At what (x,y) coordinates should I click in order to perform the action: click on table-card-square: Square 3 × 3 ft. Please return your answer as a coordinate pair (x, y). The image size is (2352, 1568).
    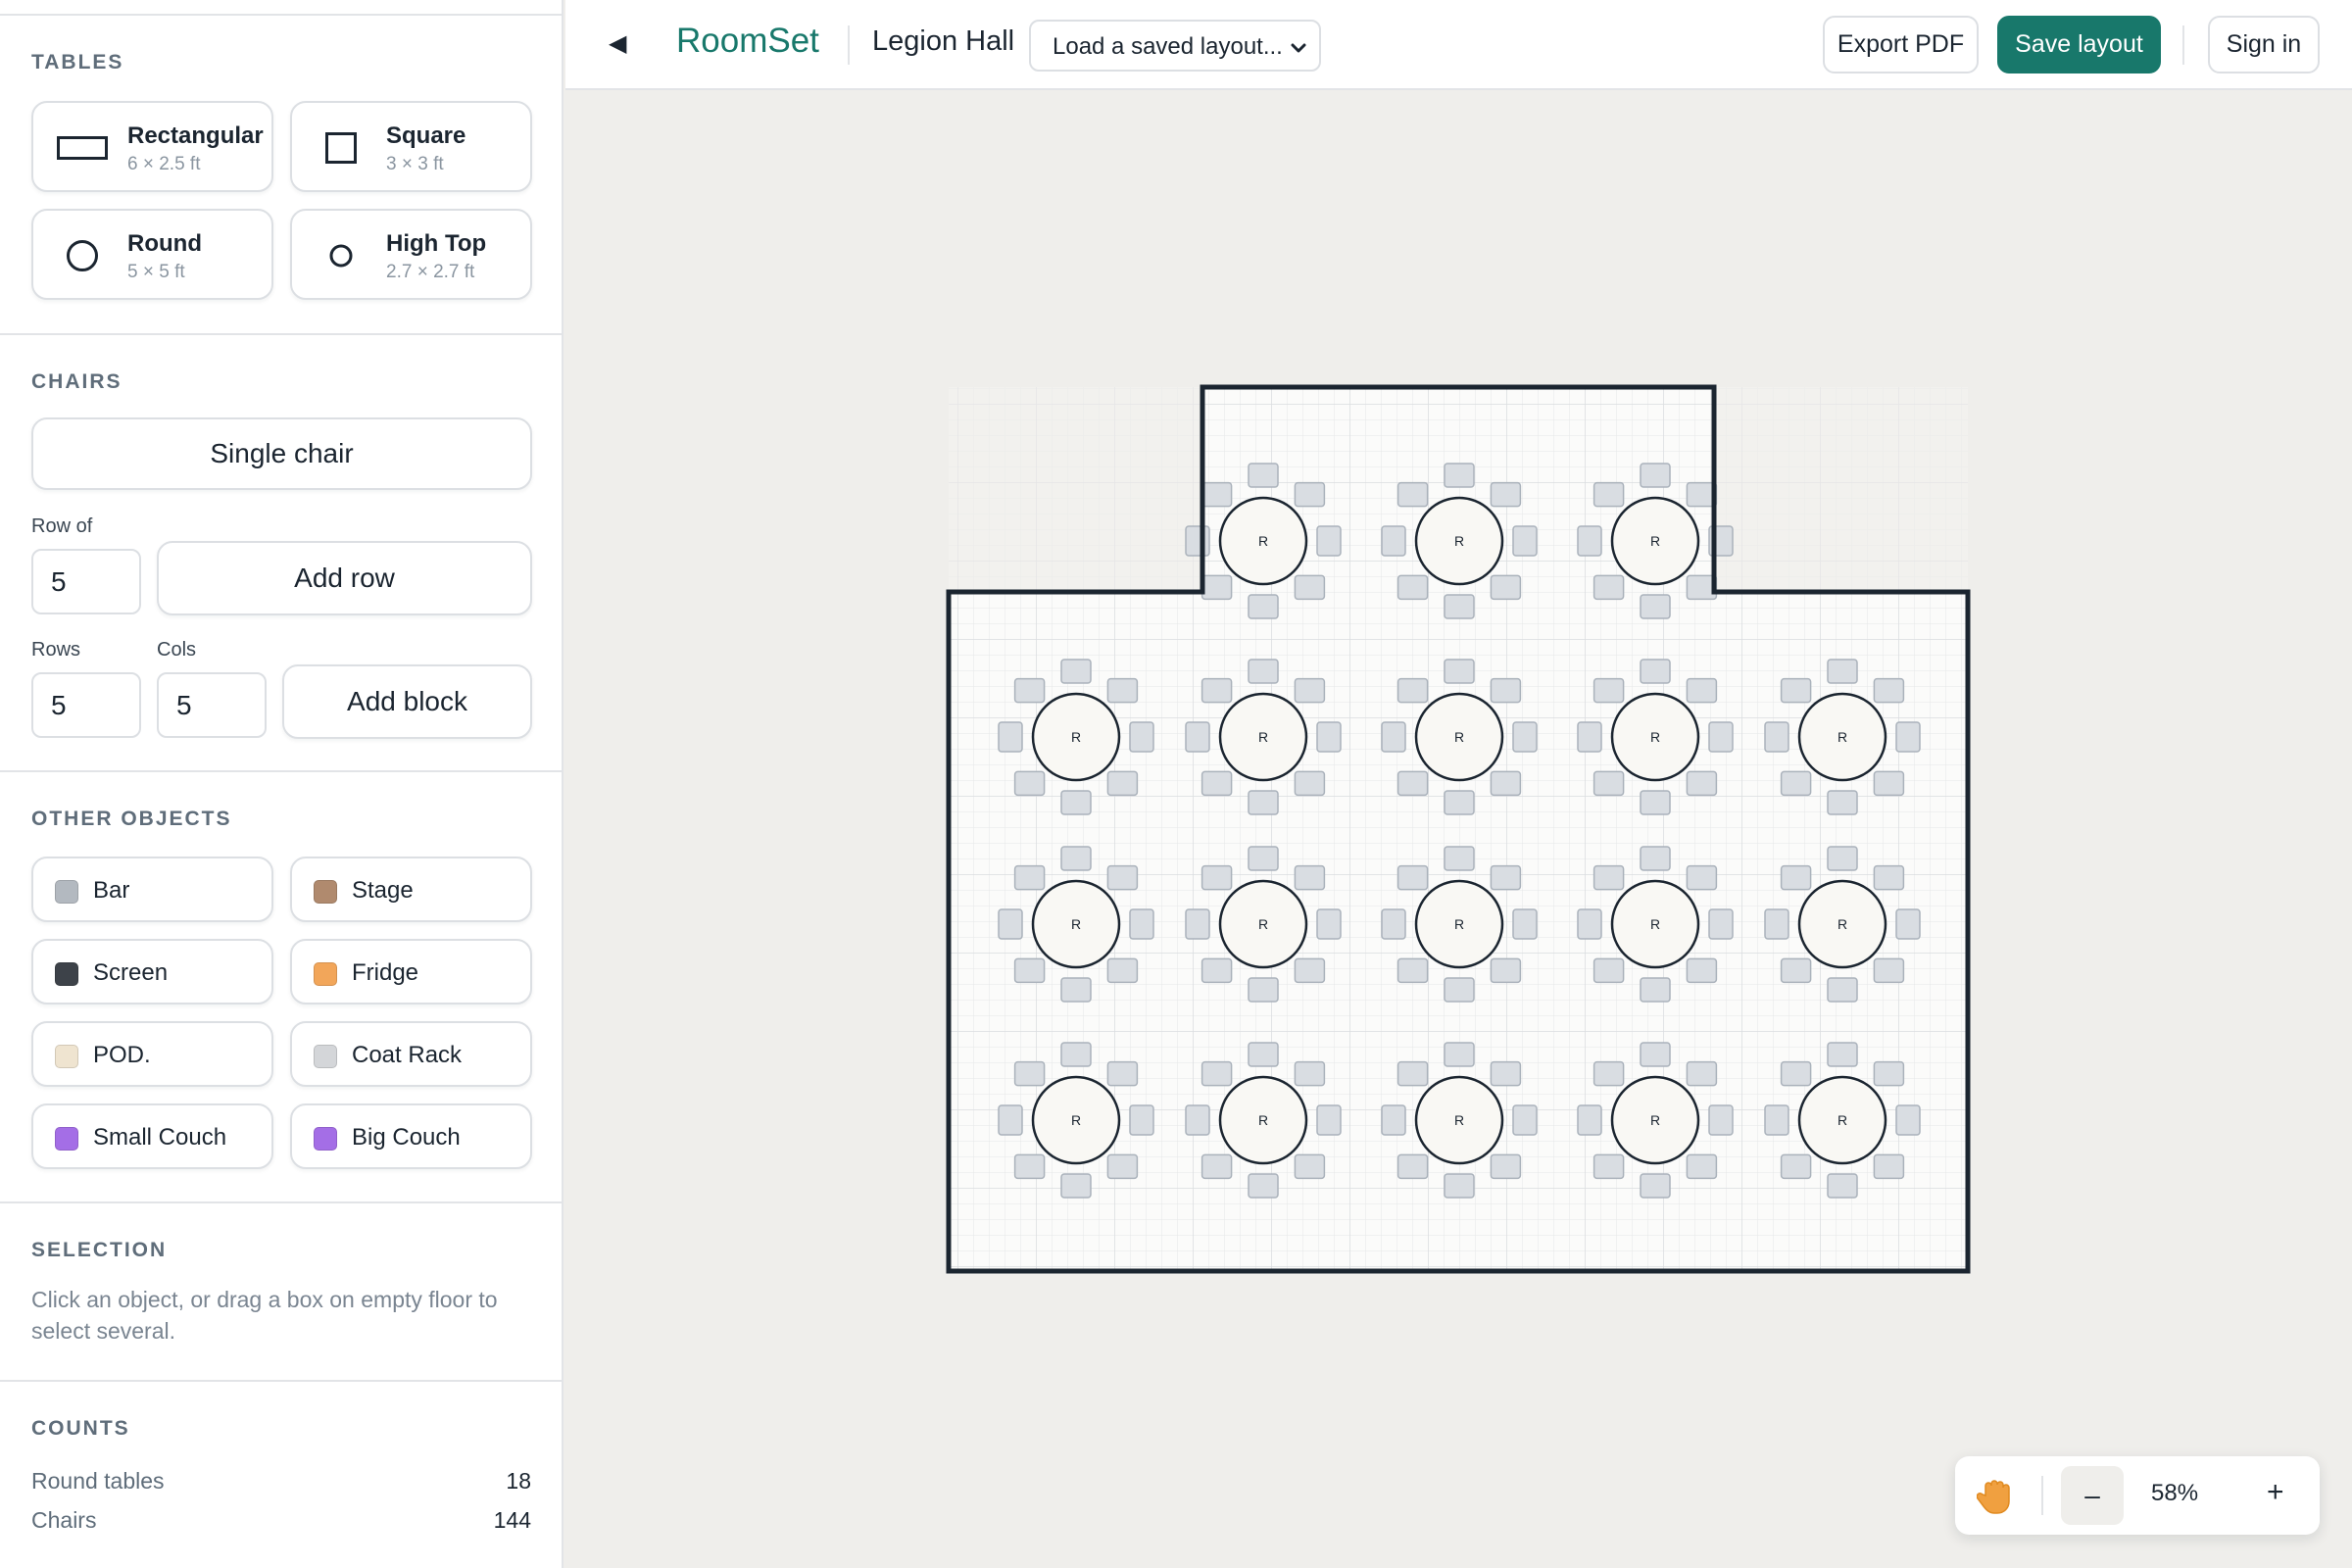
    Looking at the image, I should click on (411, 146).